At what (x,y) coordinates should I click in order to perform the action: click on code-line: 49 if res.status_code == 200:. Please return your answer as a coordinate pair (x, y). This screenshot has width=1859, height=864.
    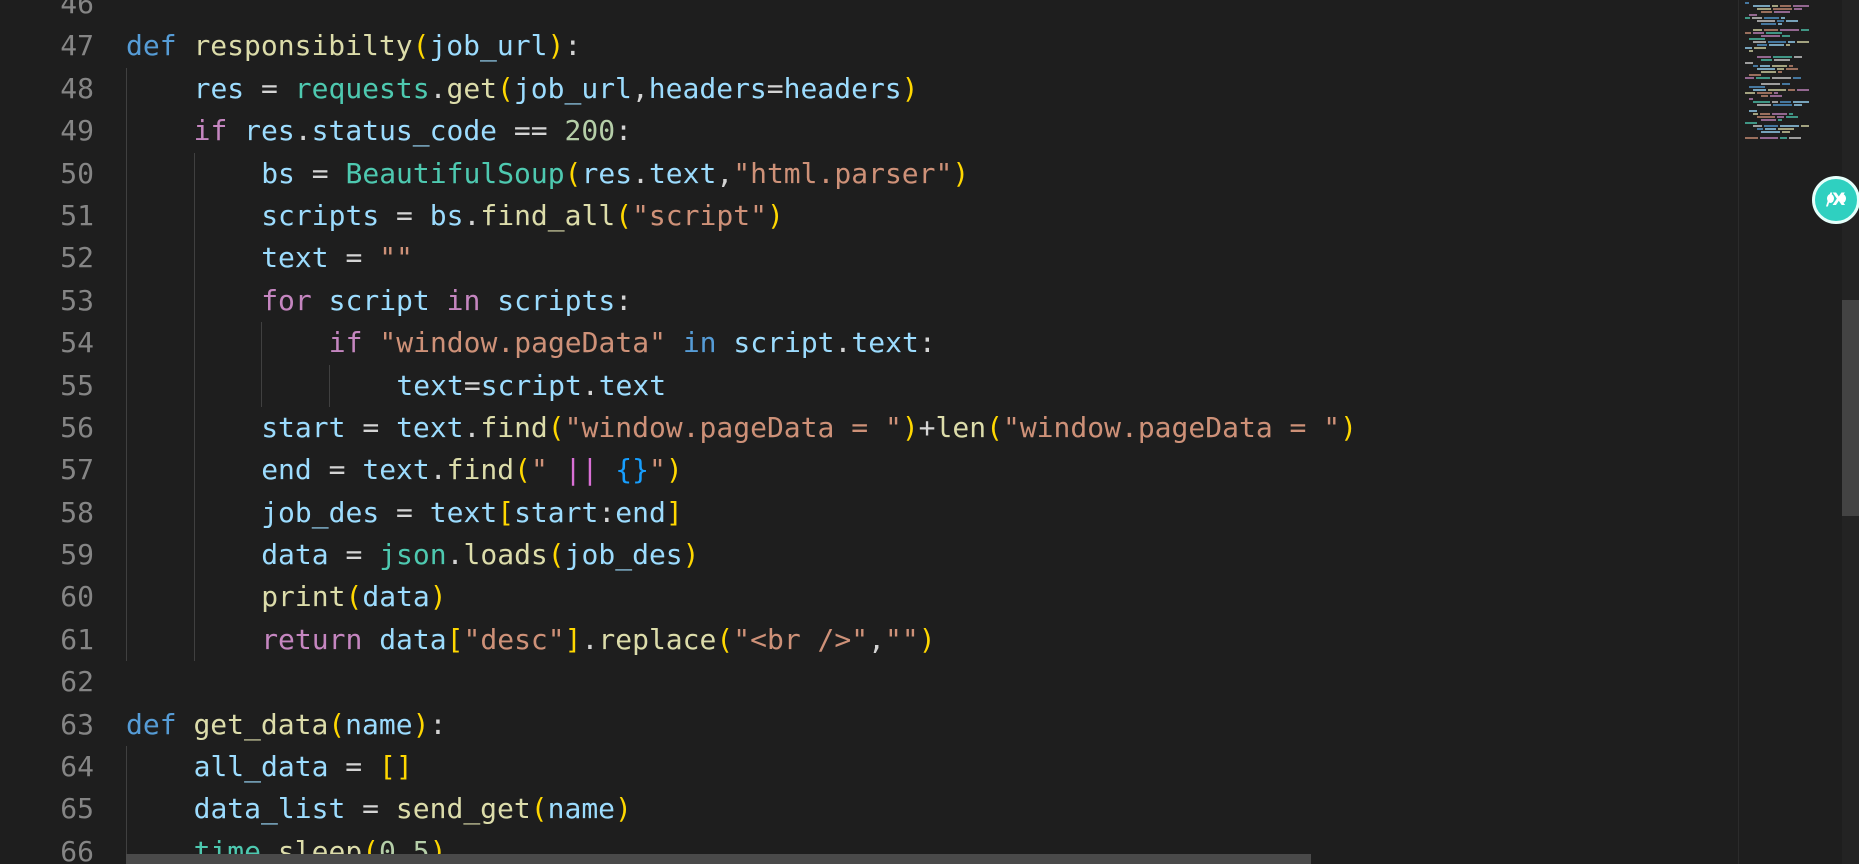
    Looking at the image, I should click on (869, 131).